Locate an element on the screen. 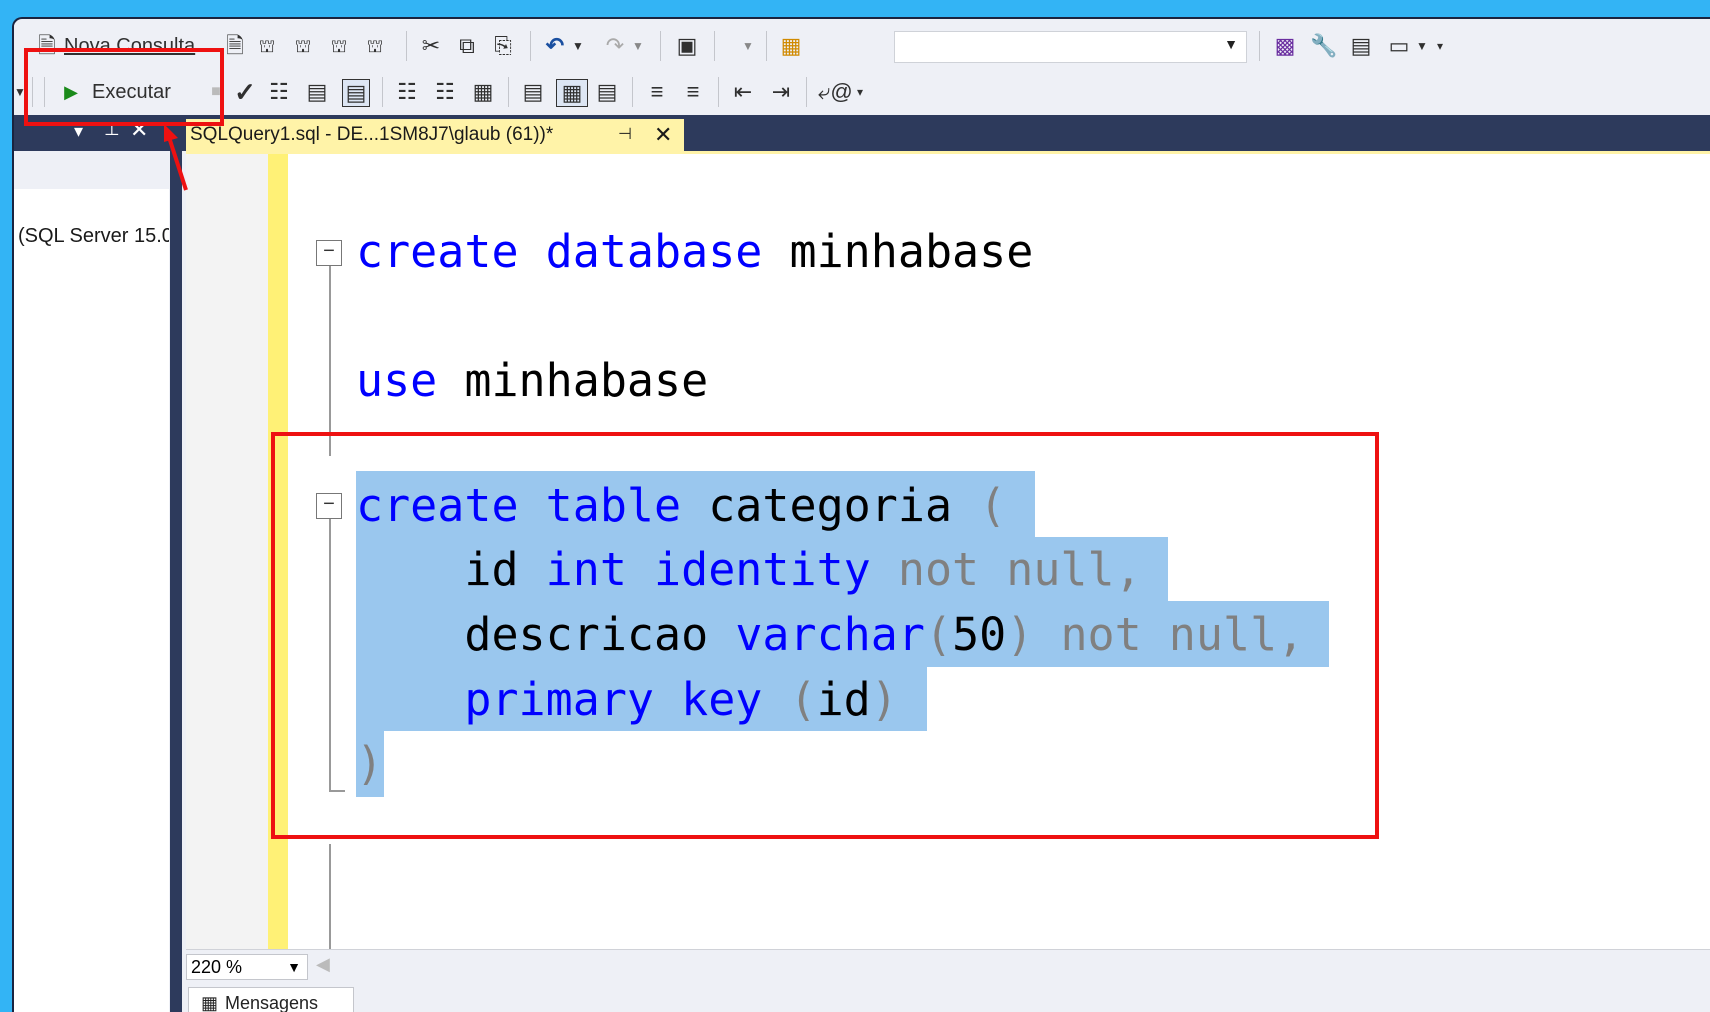  editor-gutter is located at coordinates (227, 551).